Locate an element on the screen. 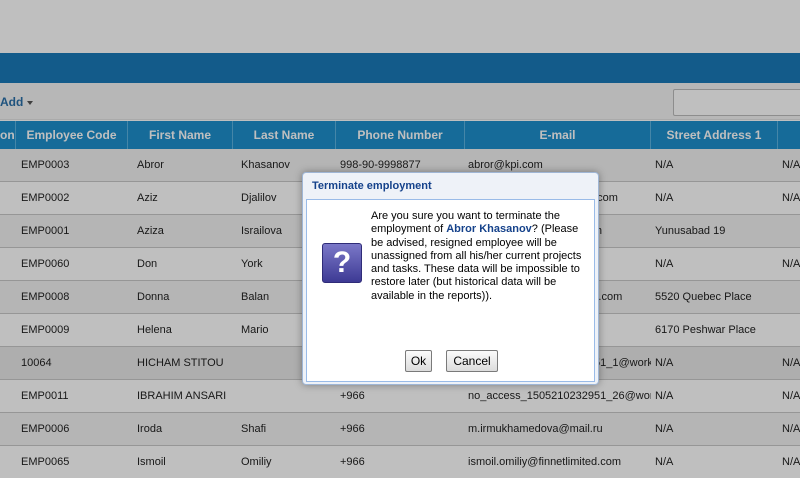 This screenshot has height=478, width=800. table-cell: EMP0011 is located at coordinates (45, 396).